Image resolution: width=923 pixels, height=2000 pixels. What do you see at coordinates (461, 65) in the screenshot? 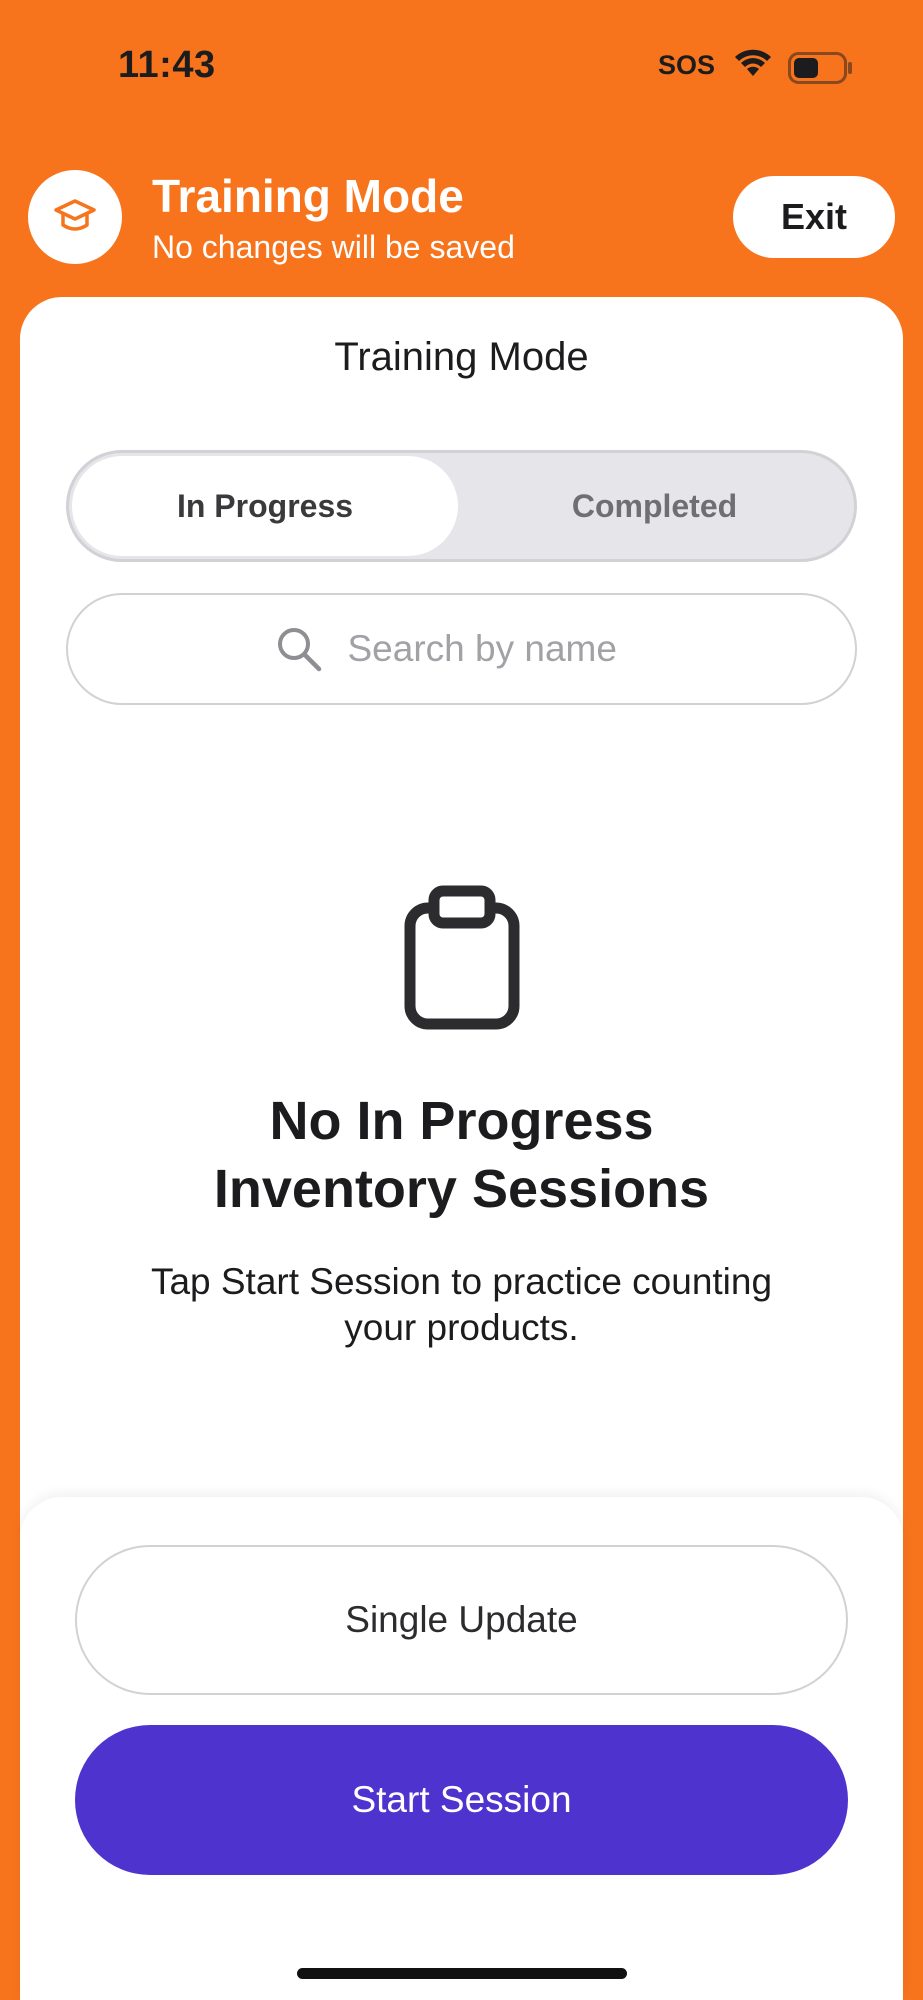
I see `status-bar: 11:43 SOS` at bounding box center [461, 65].